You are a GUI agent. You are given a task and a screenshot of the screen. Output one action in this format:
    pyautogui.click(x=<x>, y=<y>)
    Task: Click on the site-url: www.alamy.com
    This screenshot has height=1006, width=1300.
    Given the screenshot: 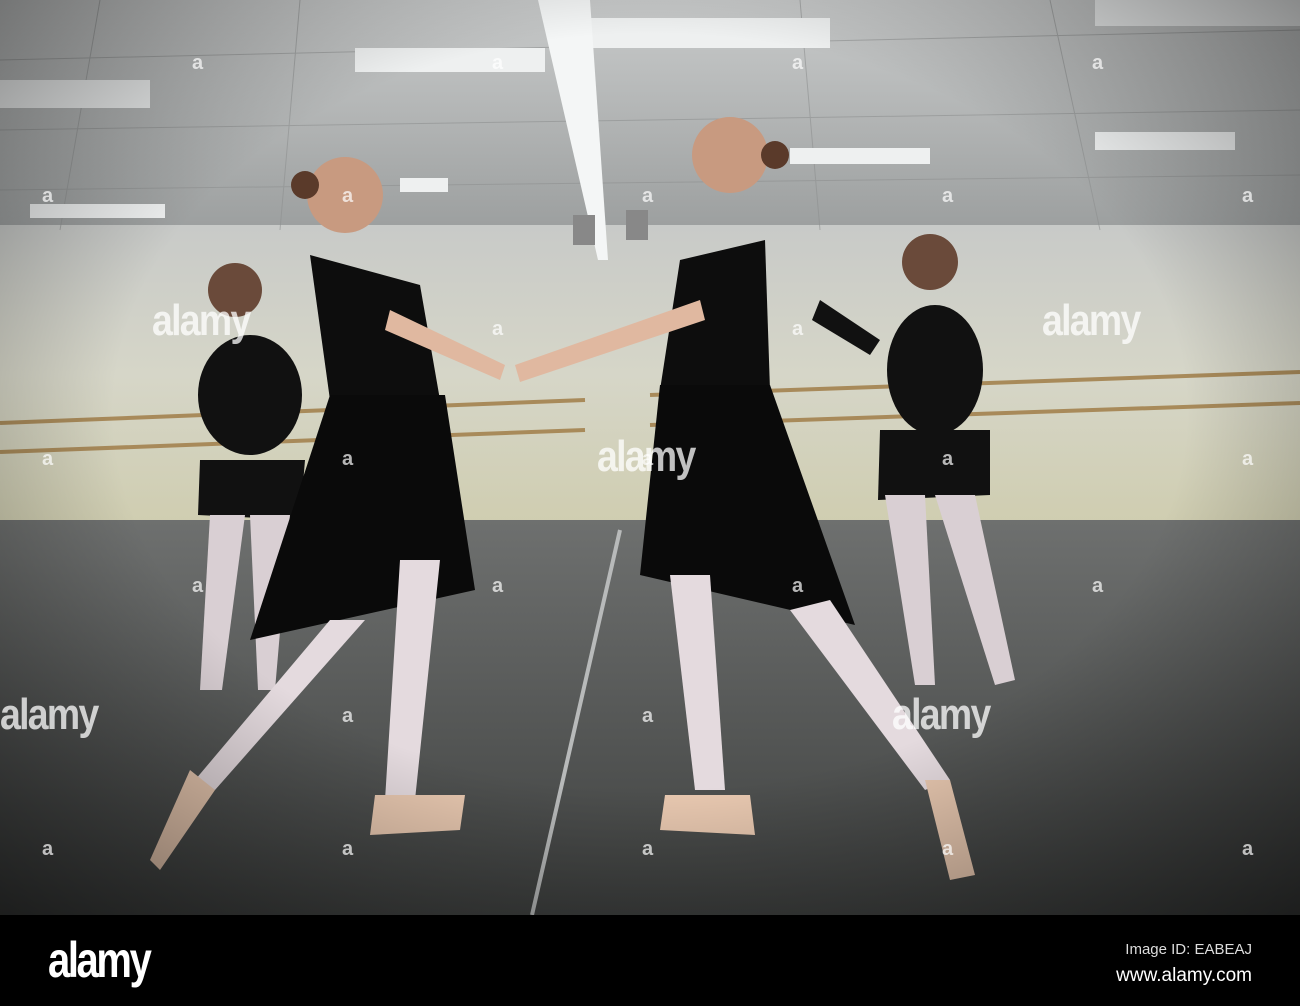 What is the action you would take?
    pyautogui.click(x=1184, y=976)
    